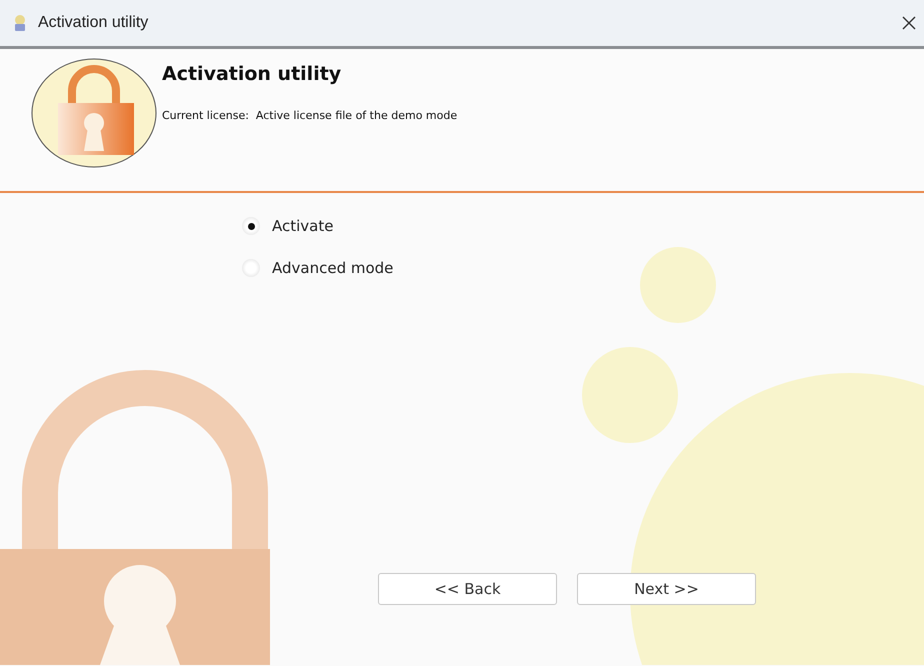  I want to click on padlock-icon, so click(94, 113).